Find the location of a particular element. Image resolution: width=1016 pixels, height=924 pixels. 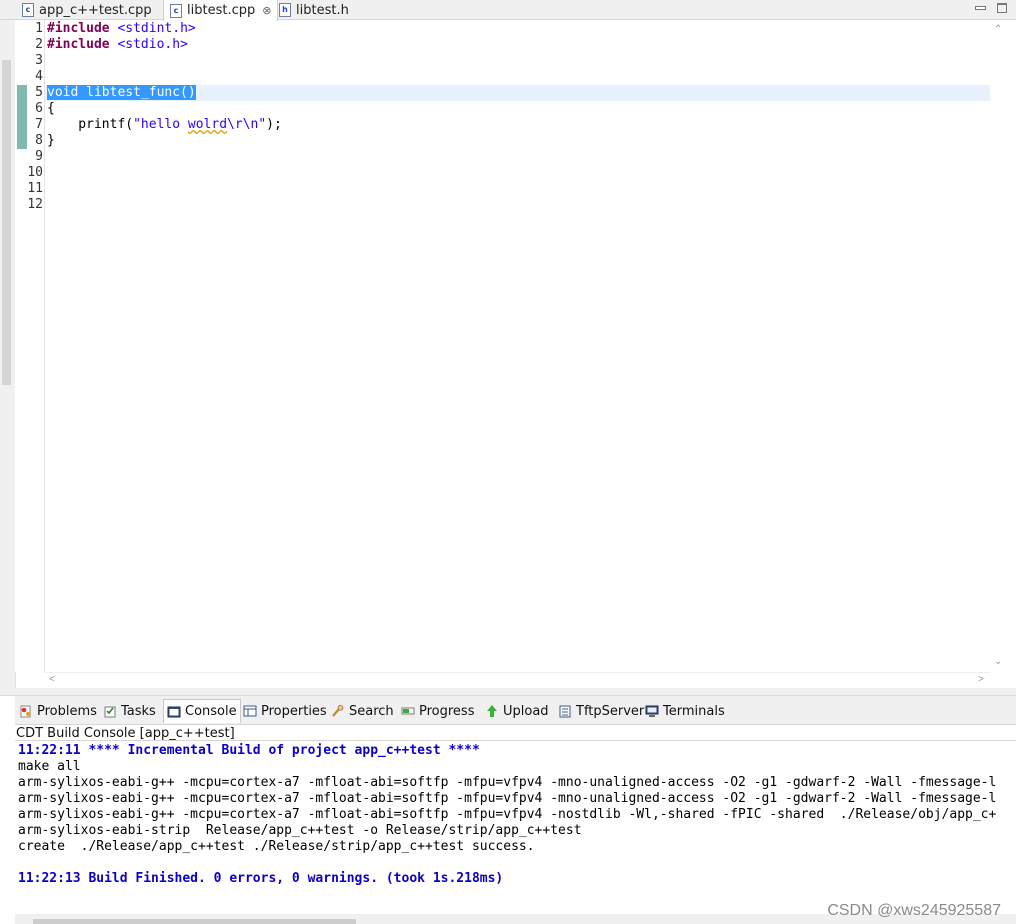

tab-label: Properties is located at coordinates (294, 711).